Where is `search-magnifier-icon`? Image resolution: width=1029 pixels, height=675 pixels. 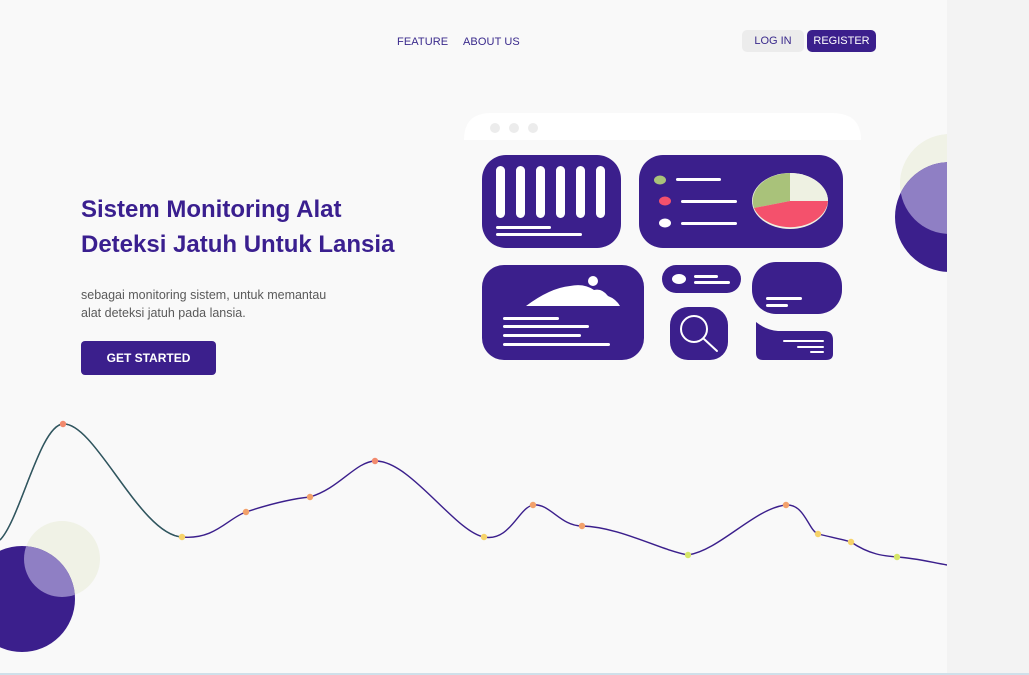 search-magnifier-icon is located at coordinates (699, 333).